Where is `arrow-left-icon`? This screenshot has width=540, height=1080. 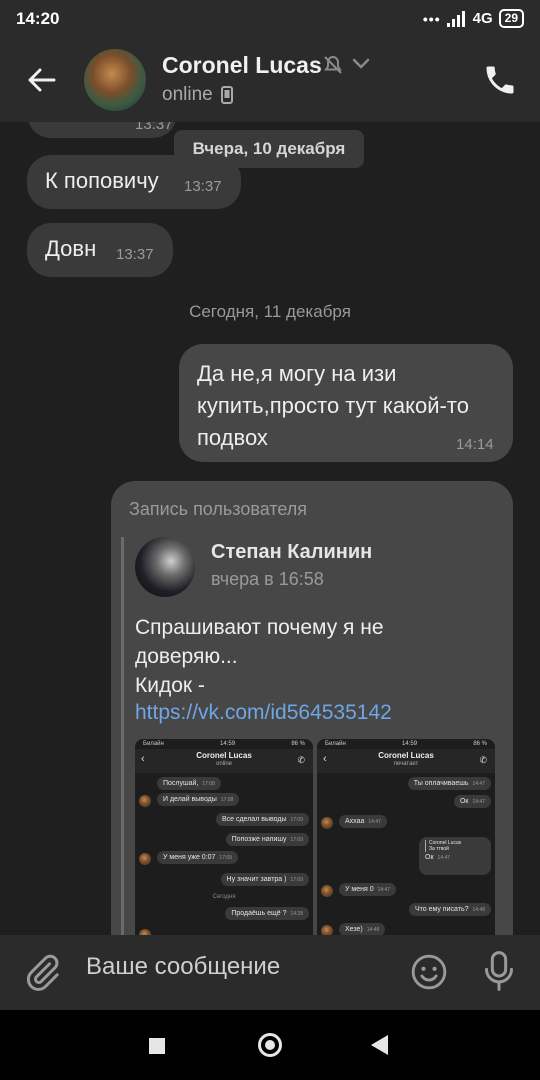
arrow-left-icon is located at coordinates (42, 80).